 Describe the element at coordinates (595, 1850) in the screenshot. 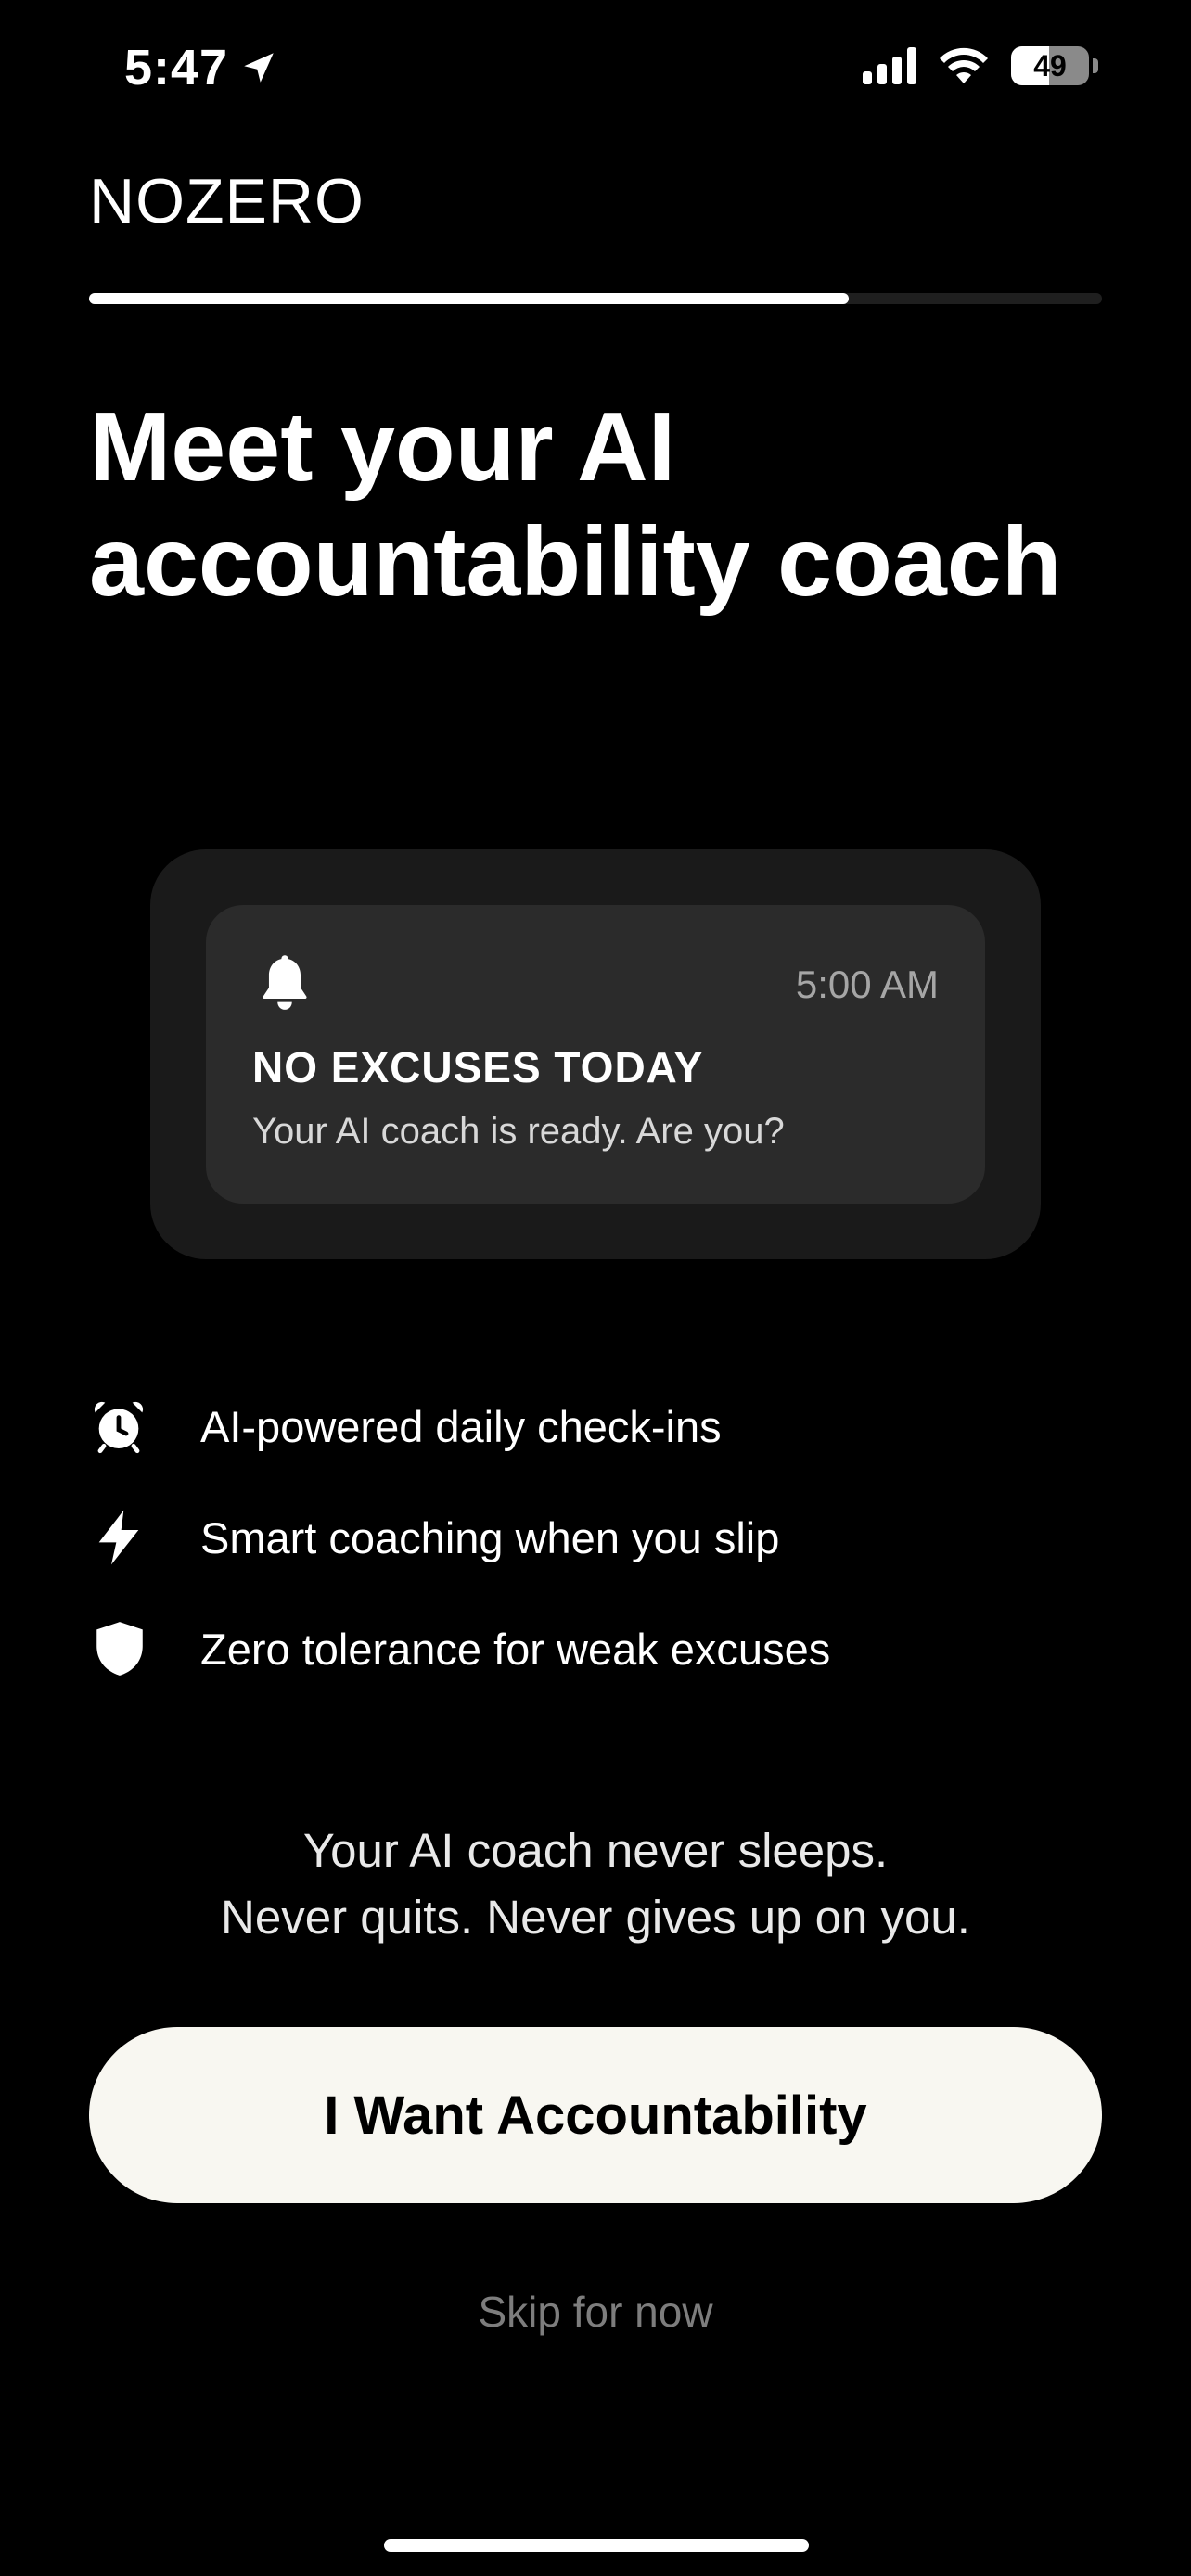

I see `tagline-line-1: Your AI coach never sleeps.` at that location.